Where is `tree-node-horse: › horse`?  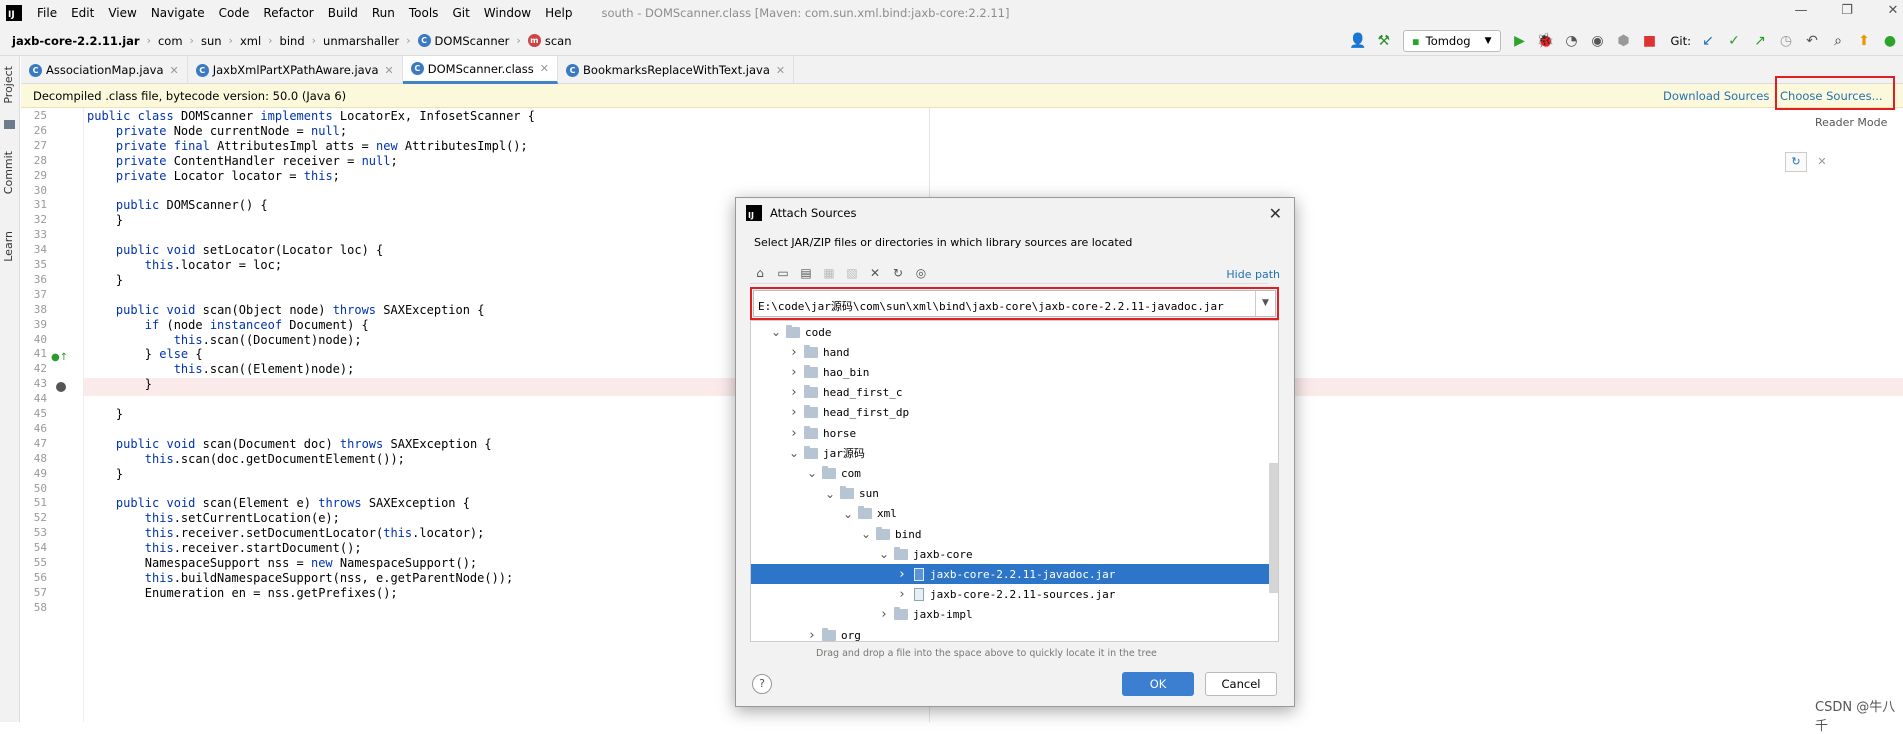 tree-node-horse: › horse is located at coordinates (1014, 433).